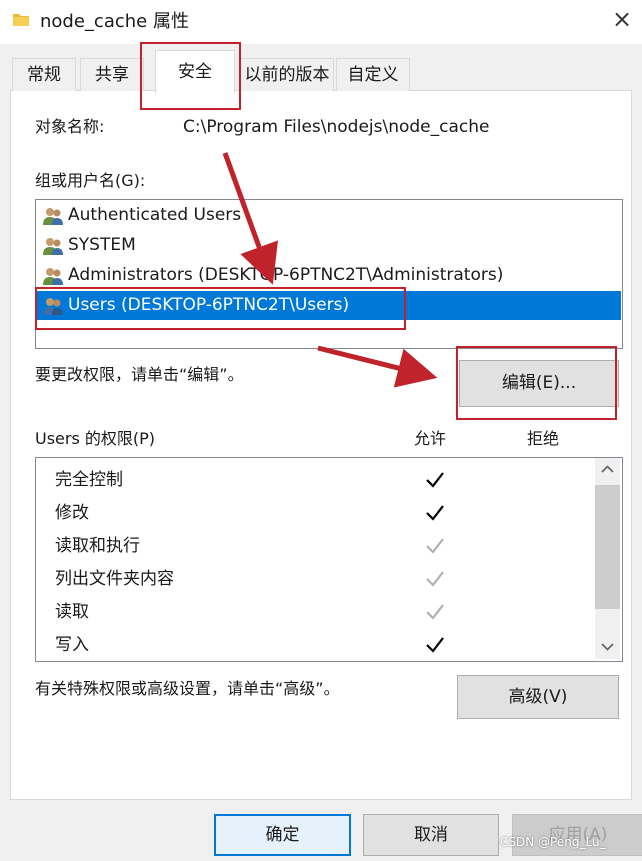 The image size is (642, 861). I want to click on tab-general: 常规, so click(44, 74).